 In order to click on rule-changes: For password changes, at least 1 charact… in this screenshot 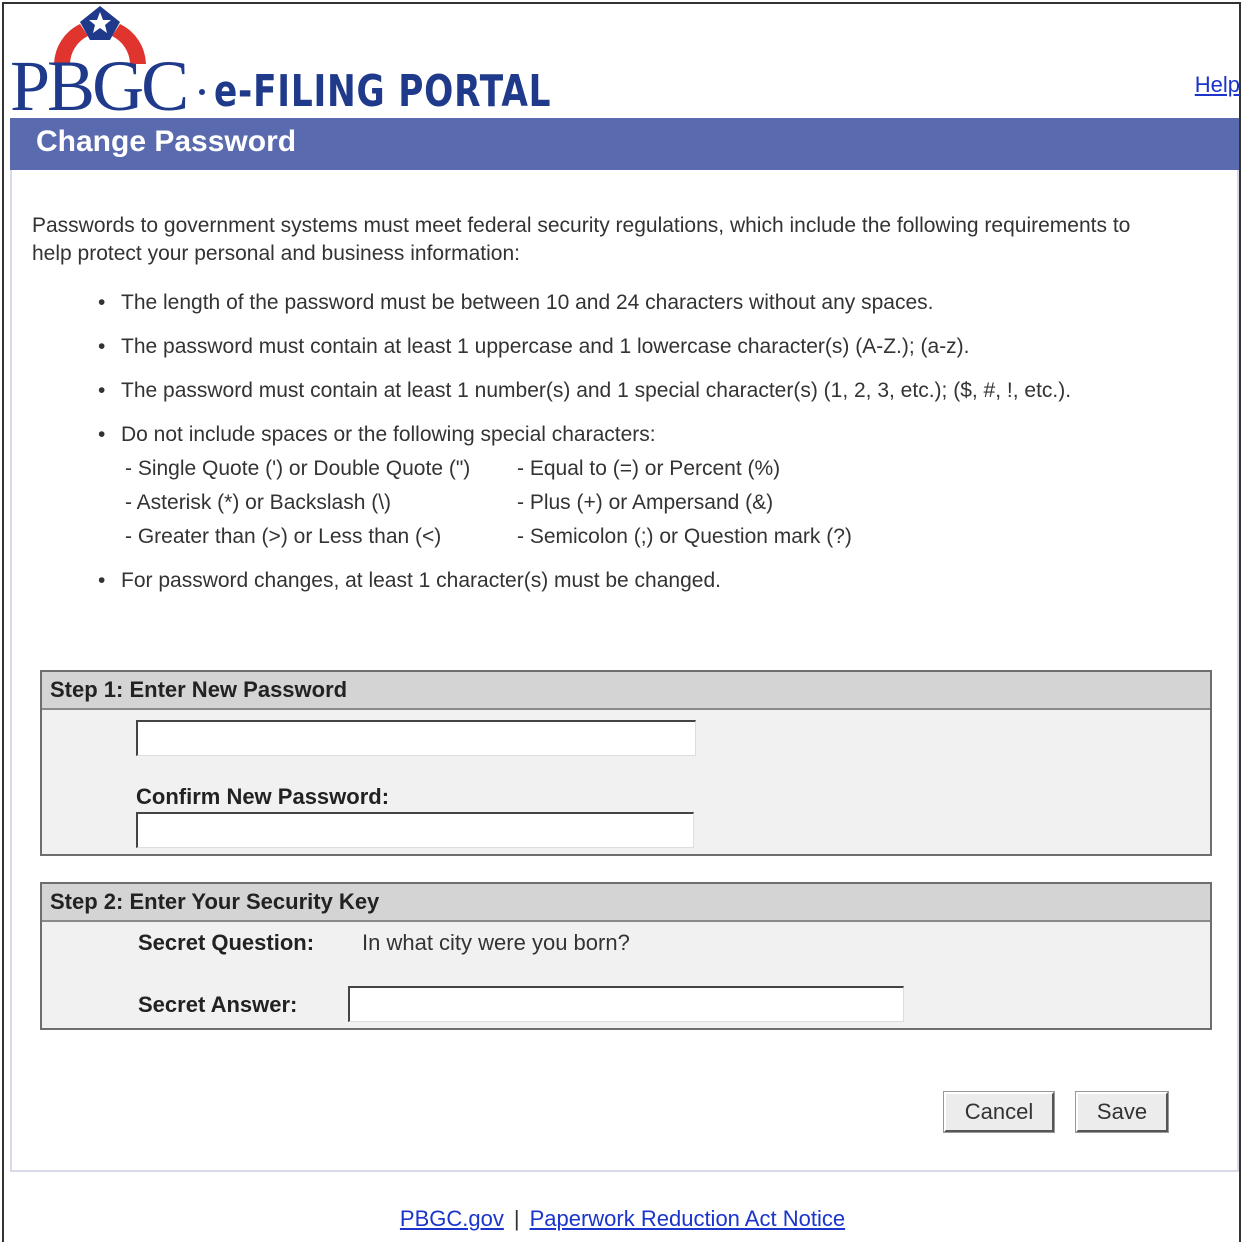, I will do `click(658, 581)`.